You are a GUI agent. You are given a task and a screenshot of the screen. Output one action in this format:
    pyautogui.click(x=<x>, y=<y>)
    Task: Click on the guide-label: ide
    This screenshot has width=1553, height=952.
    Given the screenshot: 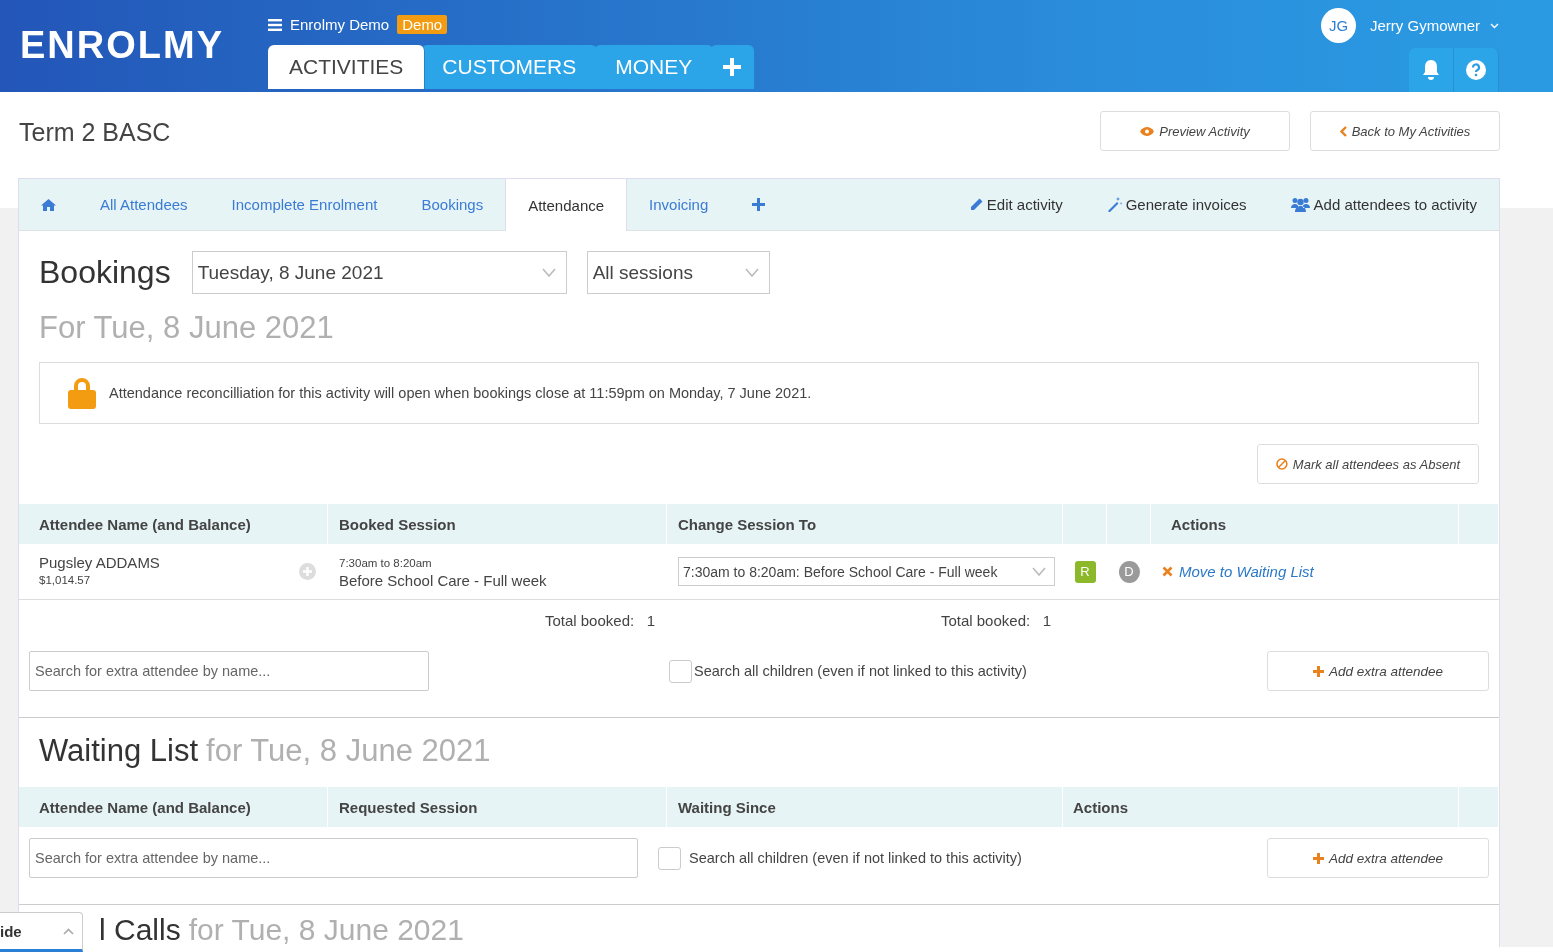 What is the action you would take?
    pyautogui.click(x=11, y=931)
    